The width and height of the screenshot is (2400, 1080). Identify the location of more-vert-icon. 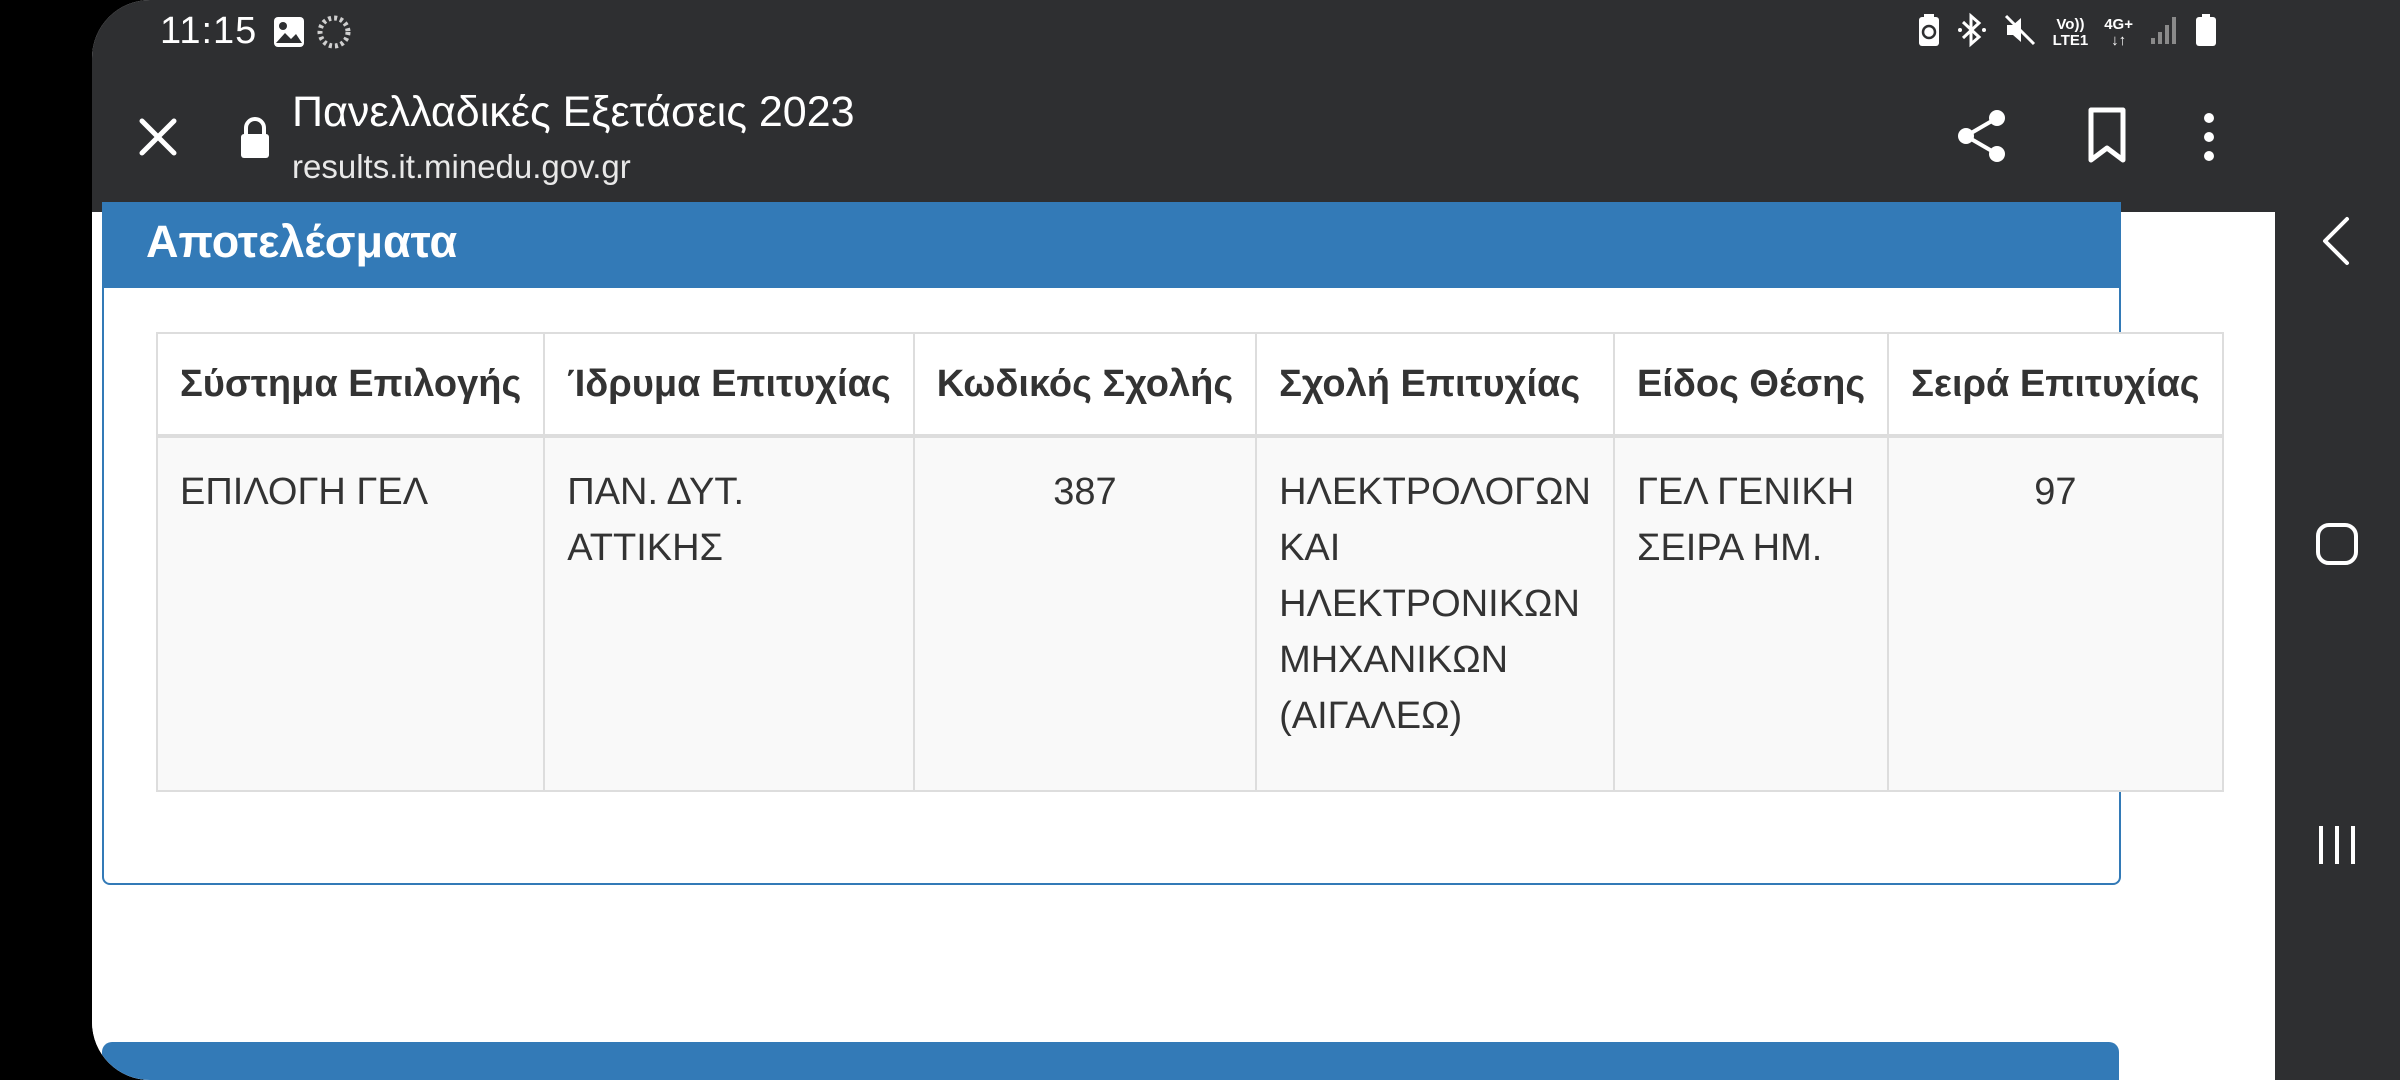
(2209, 137).